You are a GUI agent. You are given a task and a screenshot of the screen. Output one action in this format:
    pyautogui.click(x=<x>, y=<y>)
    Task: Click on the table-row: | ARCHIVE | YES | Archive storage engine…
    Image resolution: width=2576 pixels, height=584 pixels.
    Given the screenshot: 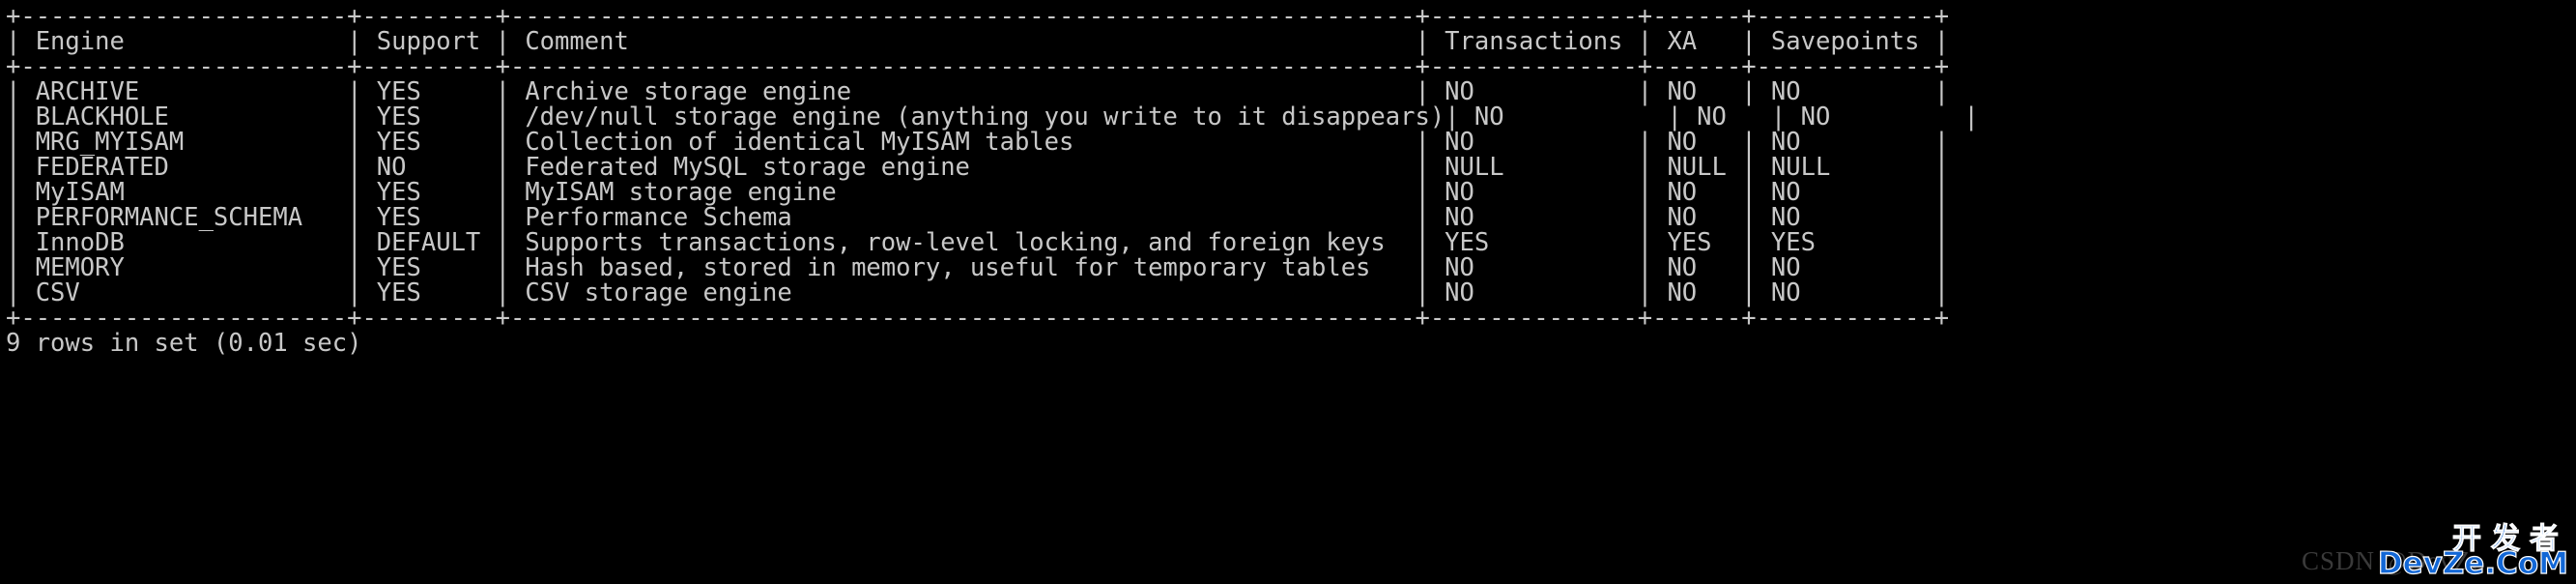 What is the action you would take?
    pyautogui.click(x=978, y=91)
    